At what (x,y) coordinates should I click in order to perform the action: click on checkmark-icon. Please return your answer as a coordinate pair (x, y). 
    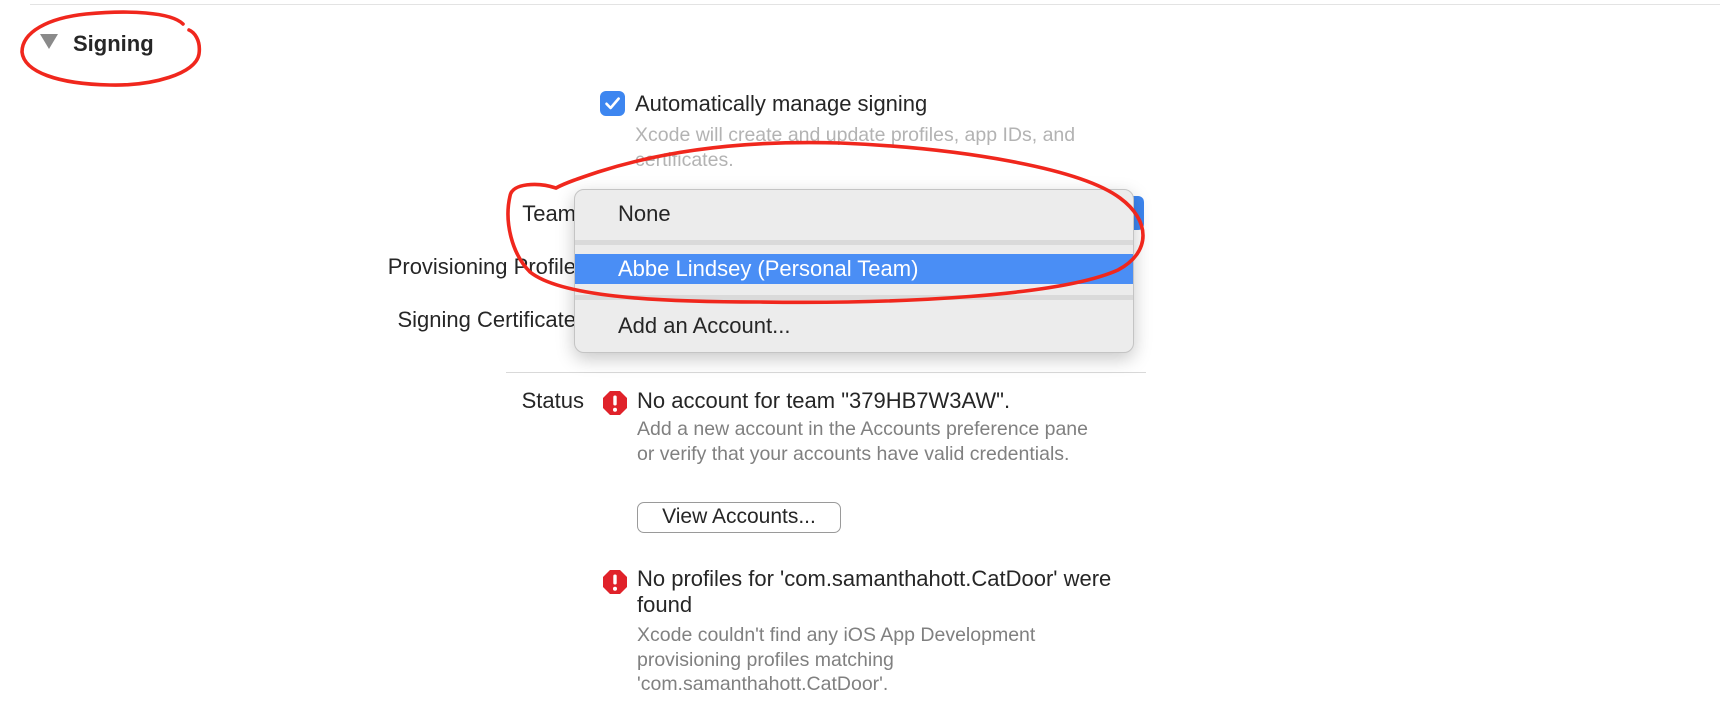
    Looking at the image, I should click on (612, 103).